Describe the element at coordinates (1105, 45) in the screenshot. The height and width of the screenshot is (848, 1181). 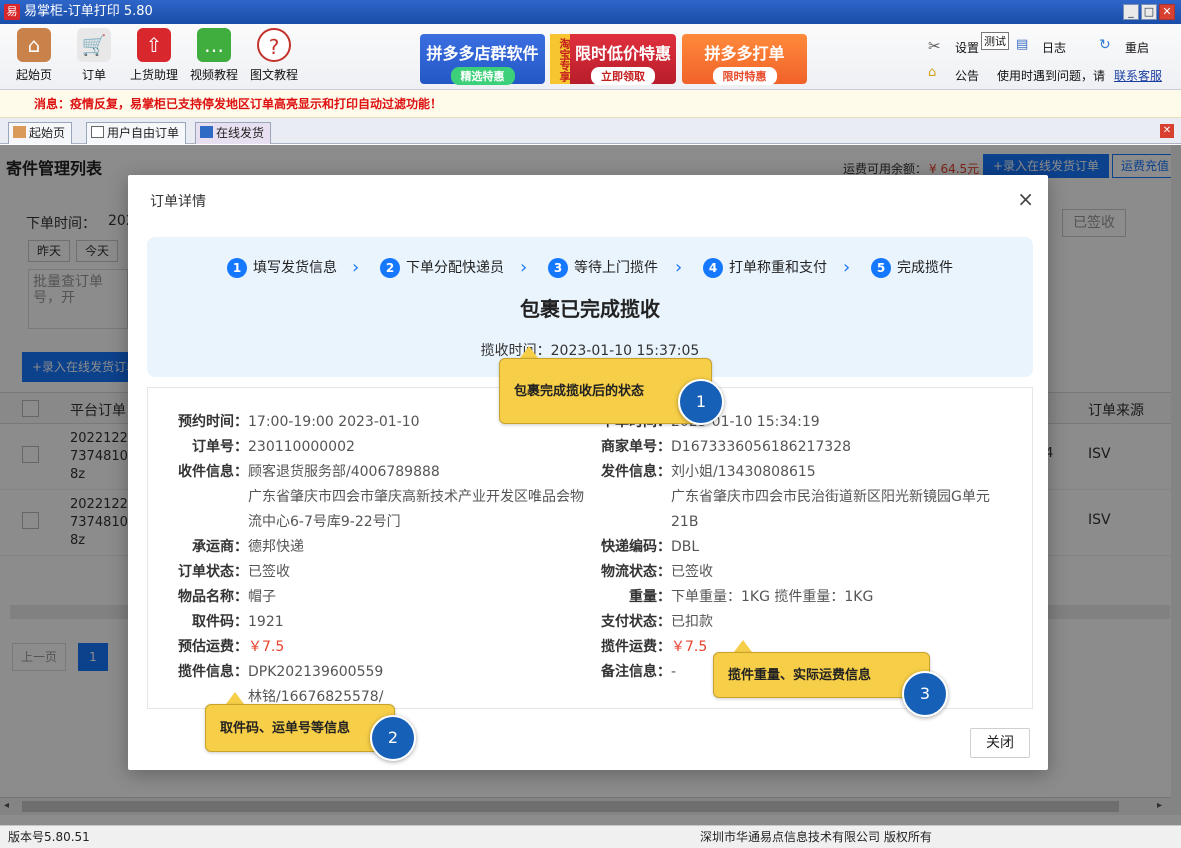
I see `restart-icon: ↻` at that location.